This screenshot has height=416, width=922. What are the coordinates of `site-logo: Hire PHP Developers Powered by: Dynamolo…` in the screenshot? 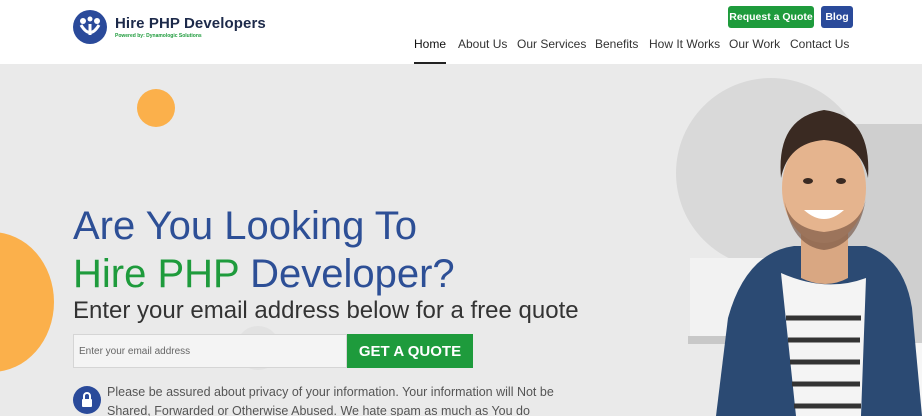 It's located at (169, 27).